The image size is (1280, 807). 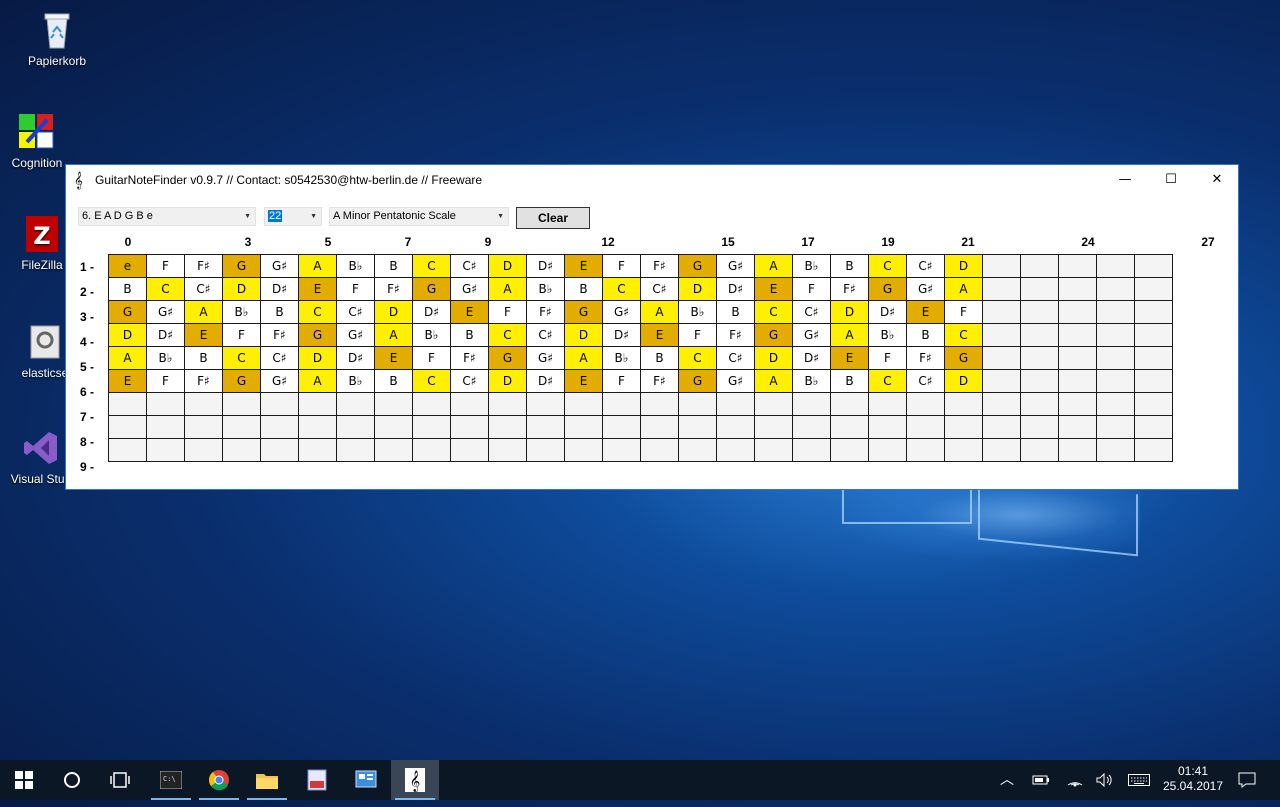 I want to click on frets-select: 22 ▼, so click(x=293, y=216).